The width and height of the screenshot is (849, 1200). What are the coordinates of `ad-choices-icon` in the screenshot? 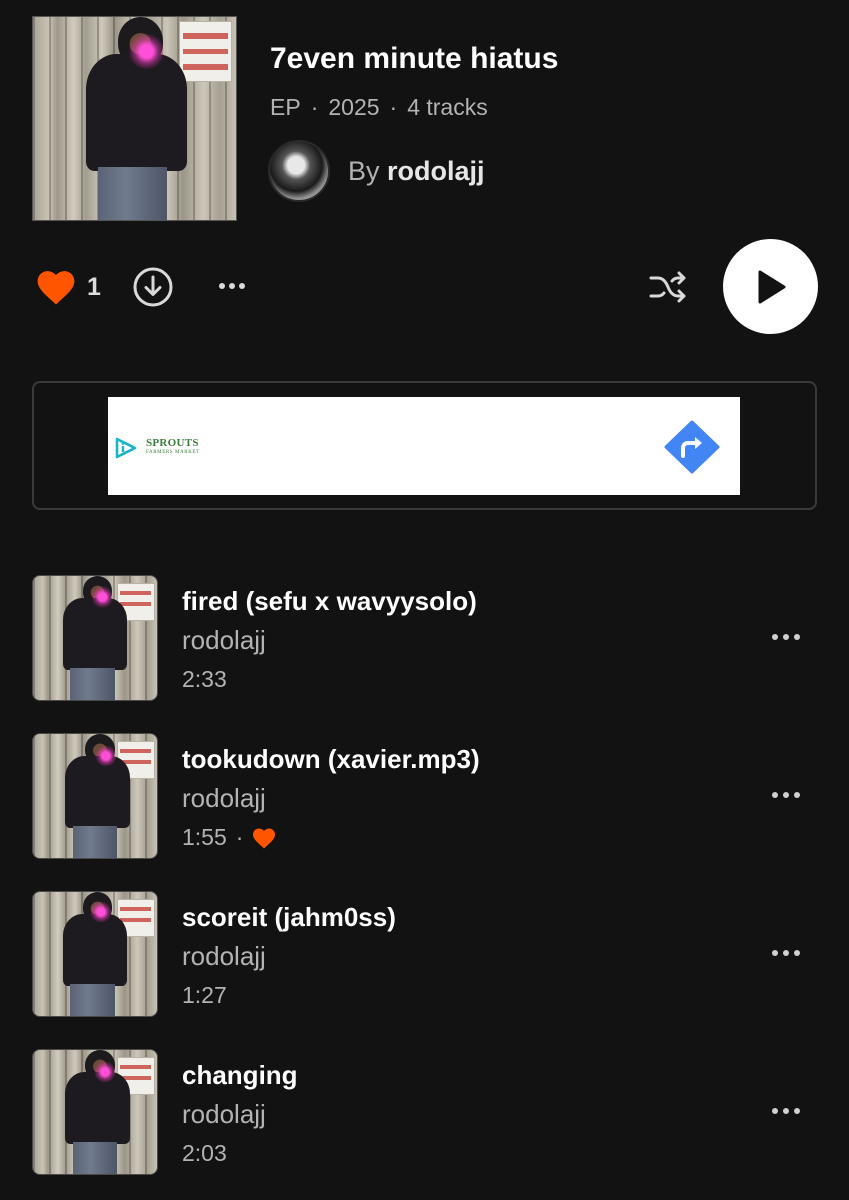 It's located at (126, 448).